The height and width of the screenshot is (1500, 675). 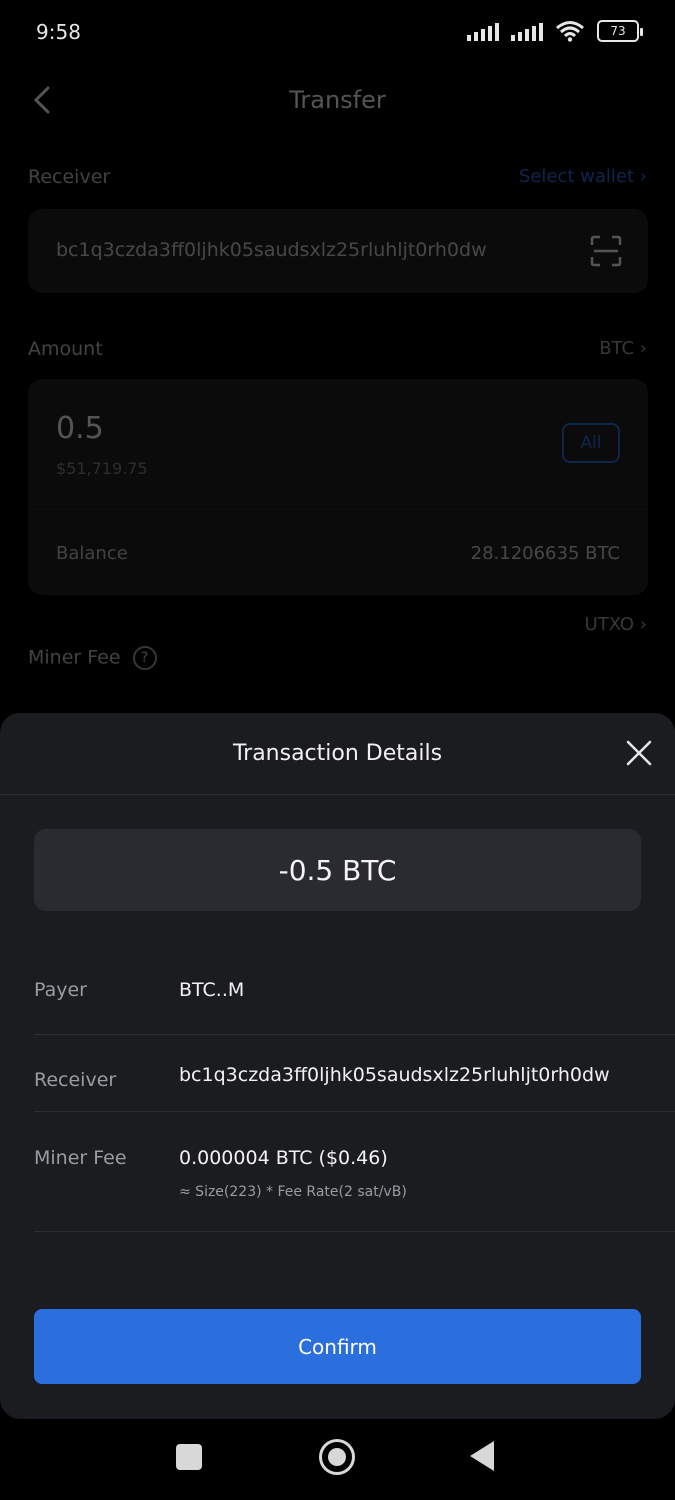 I want to click on select-wallet-label: Select wallet, so click(x=576, y=176).